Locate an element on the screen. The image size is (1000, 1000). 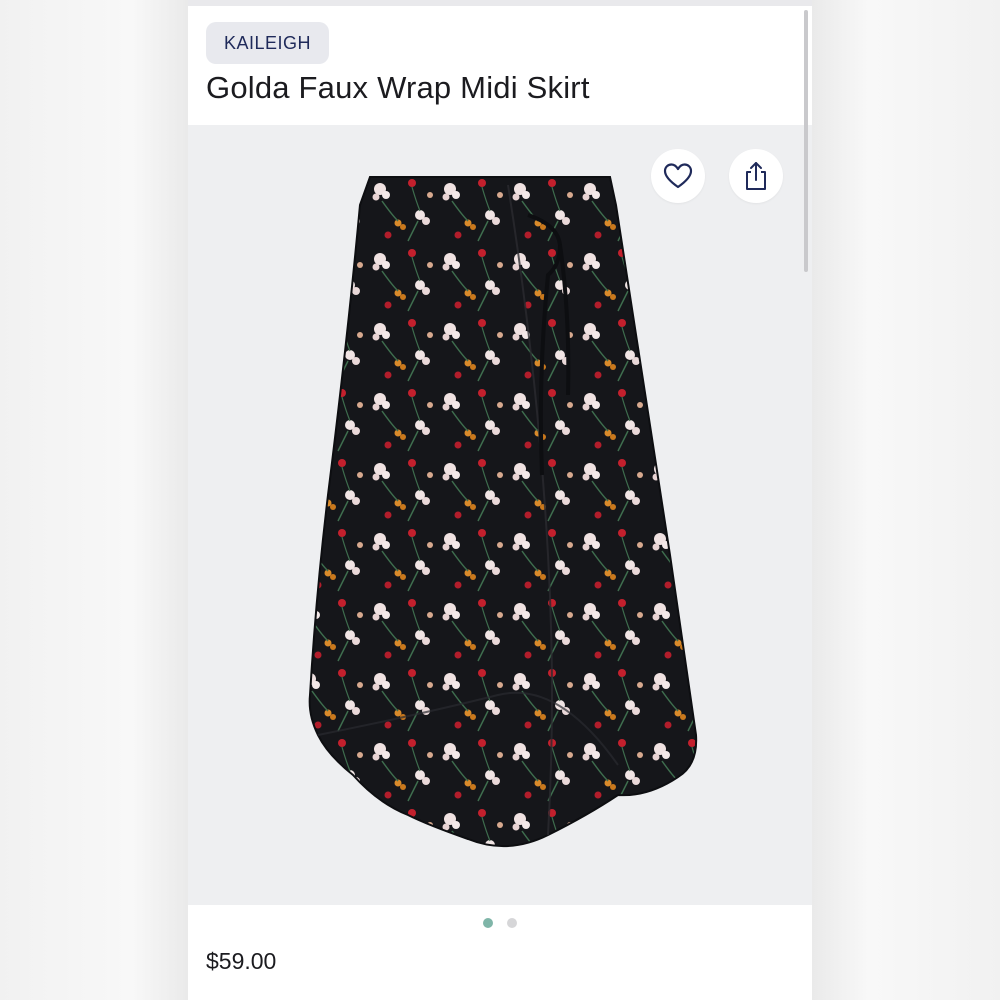
favorite-button is located at coordinates (678, 176).